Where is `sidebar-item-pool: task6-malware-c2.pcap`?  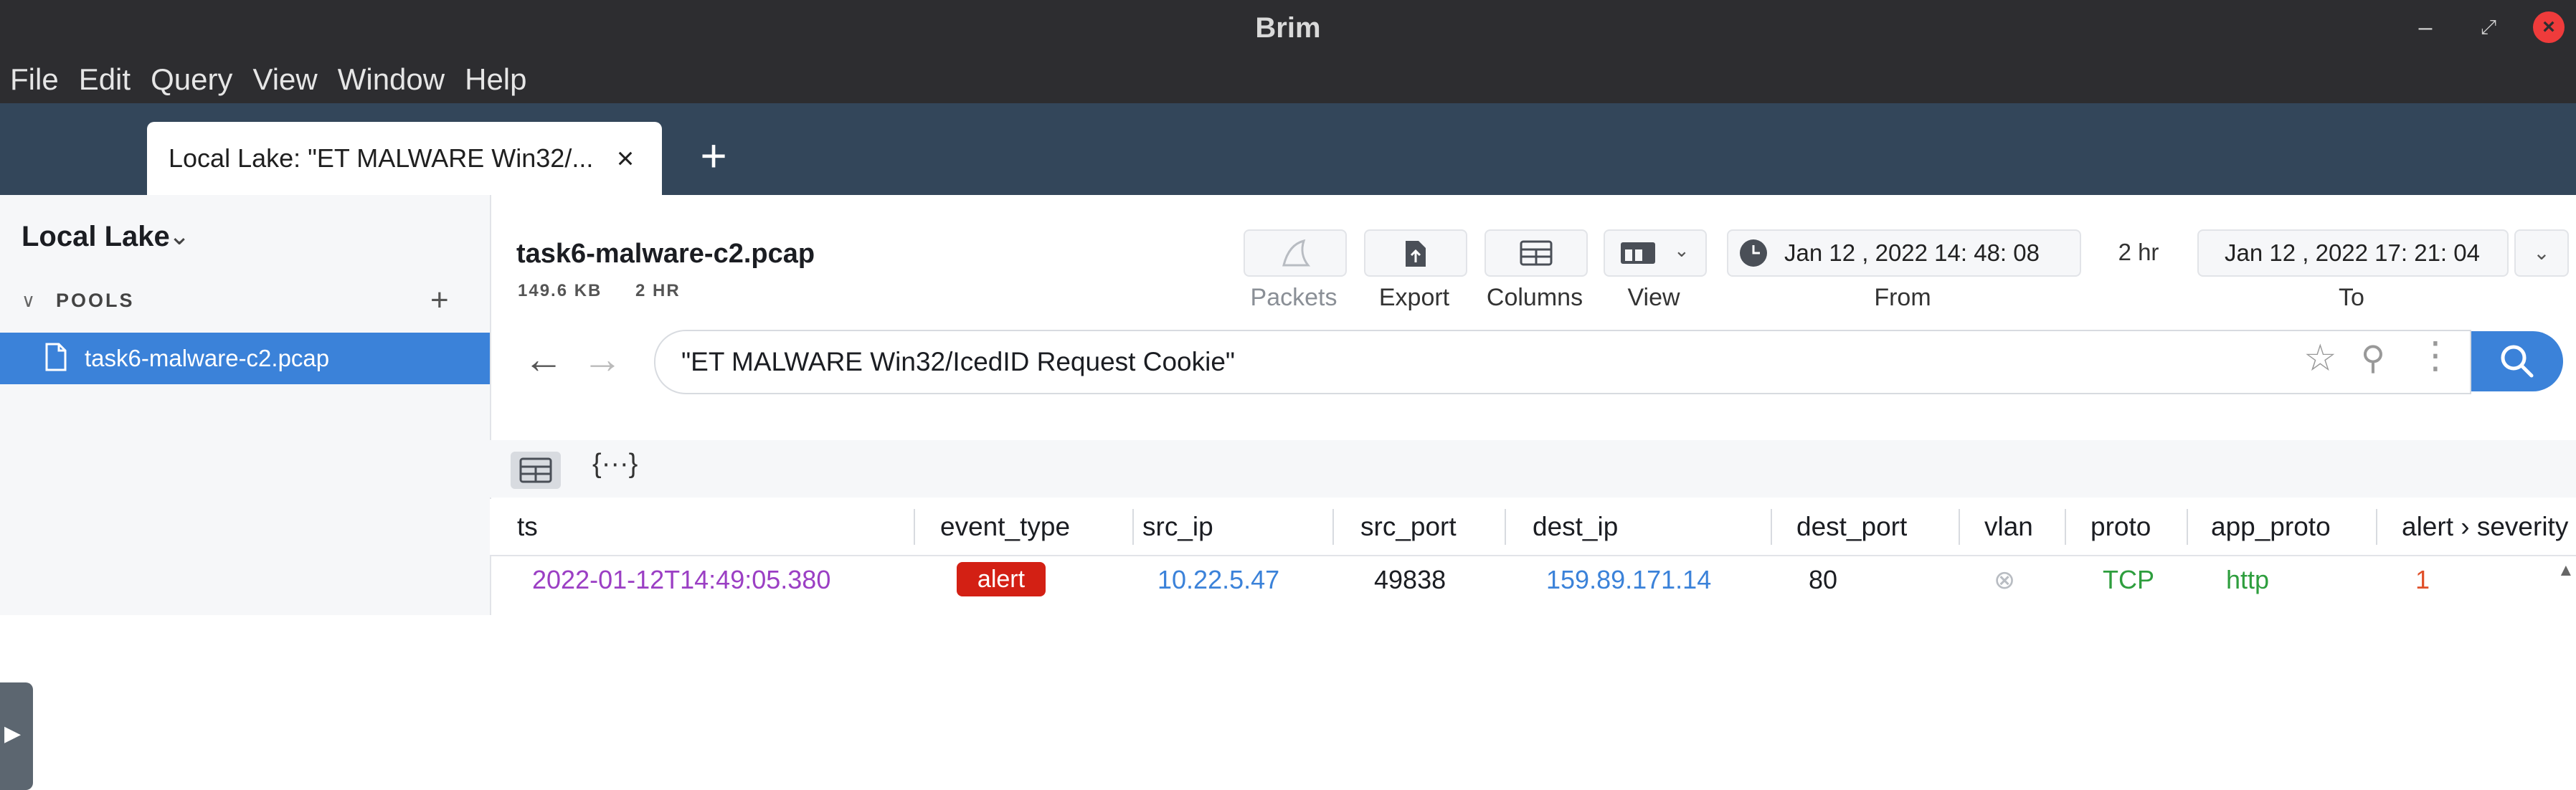
sidebar-item-pool: task6-malware-c2.pcap is located at coordinates (245, 358).